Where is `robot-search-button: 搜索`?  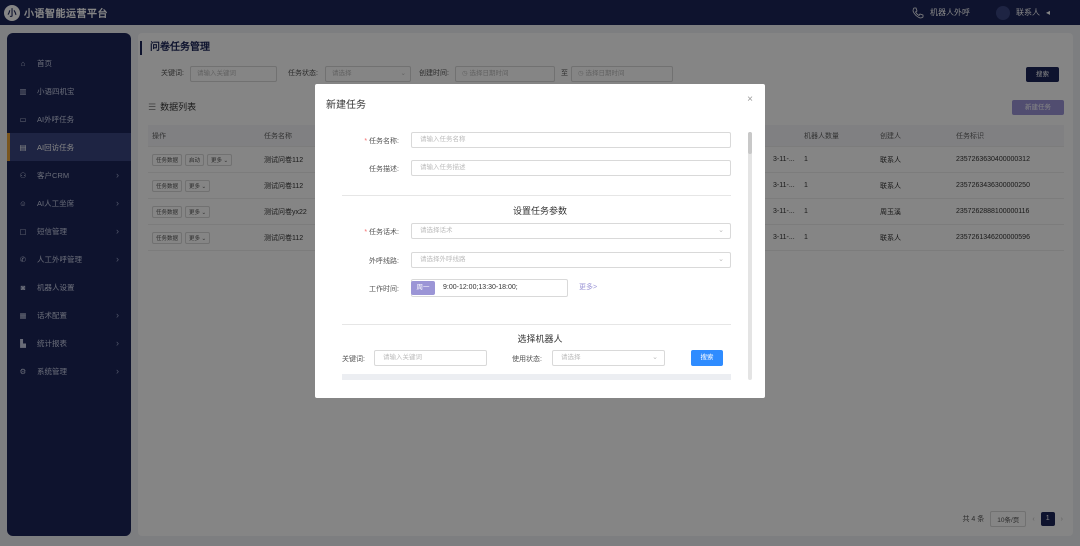 robot-search-button: 搜索 is located at coordinates (707, 358).